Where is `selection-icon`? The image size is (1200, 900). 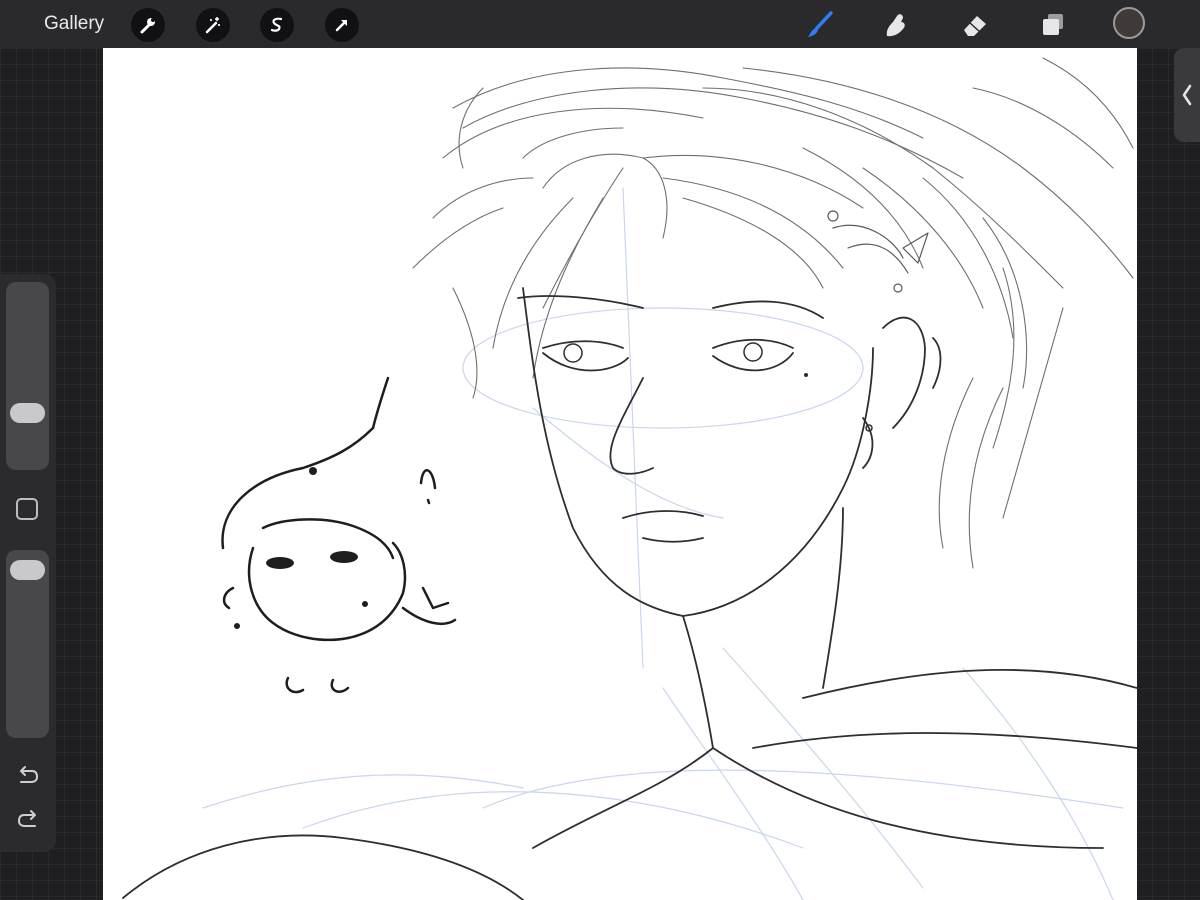 selection-icon is located at coordinates (276, 24).